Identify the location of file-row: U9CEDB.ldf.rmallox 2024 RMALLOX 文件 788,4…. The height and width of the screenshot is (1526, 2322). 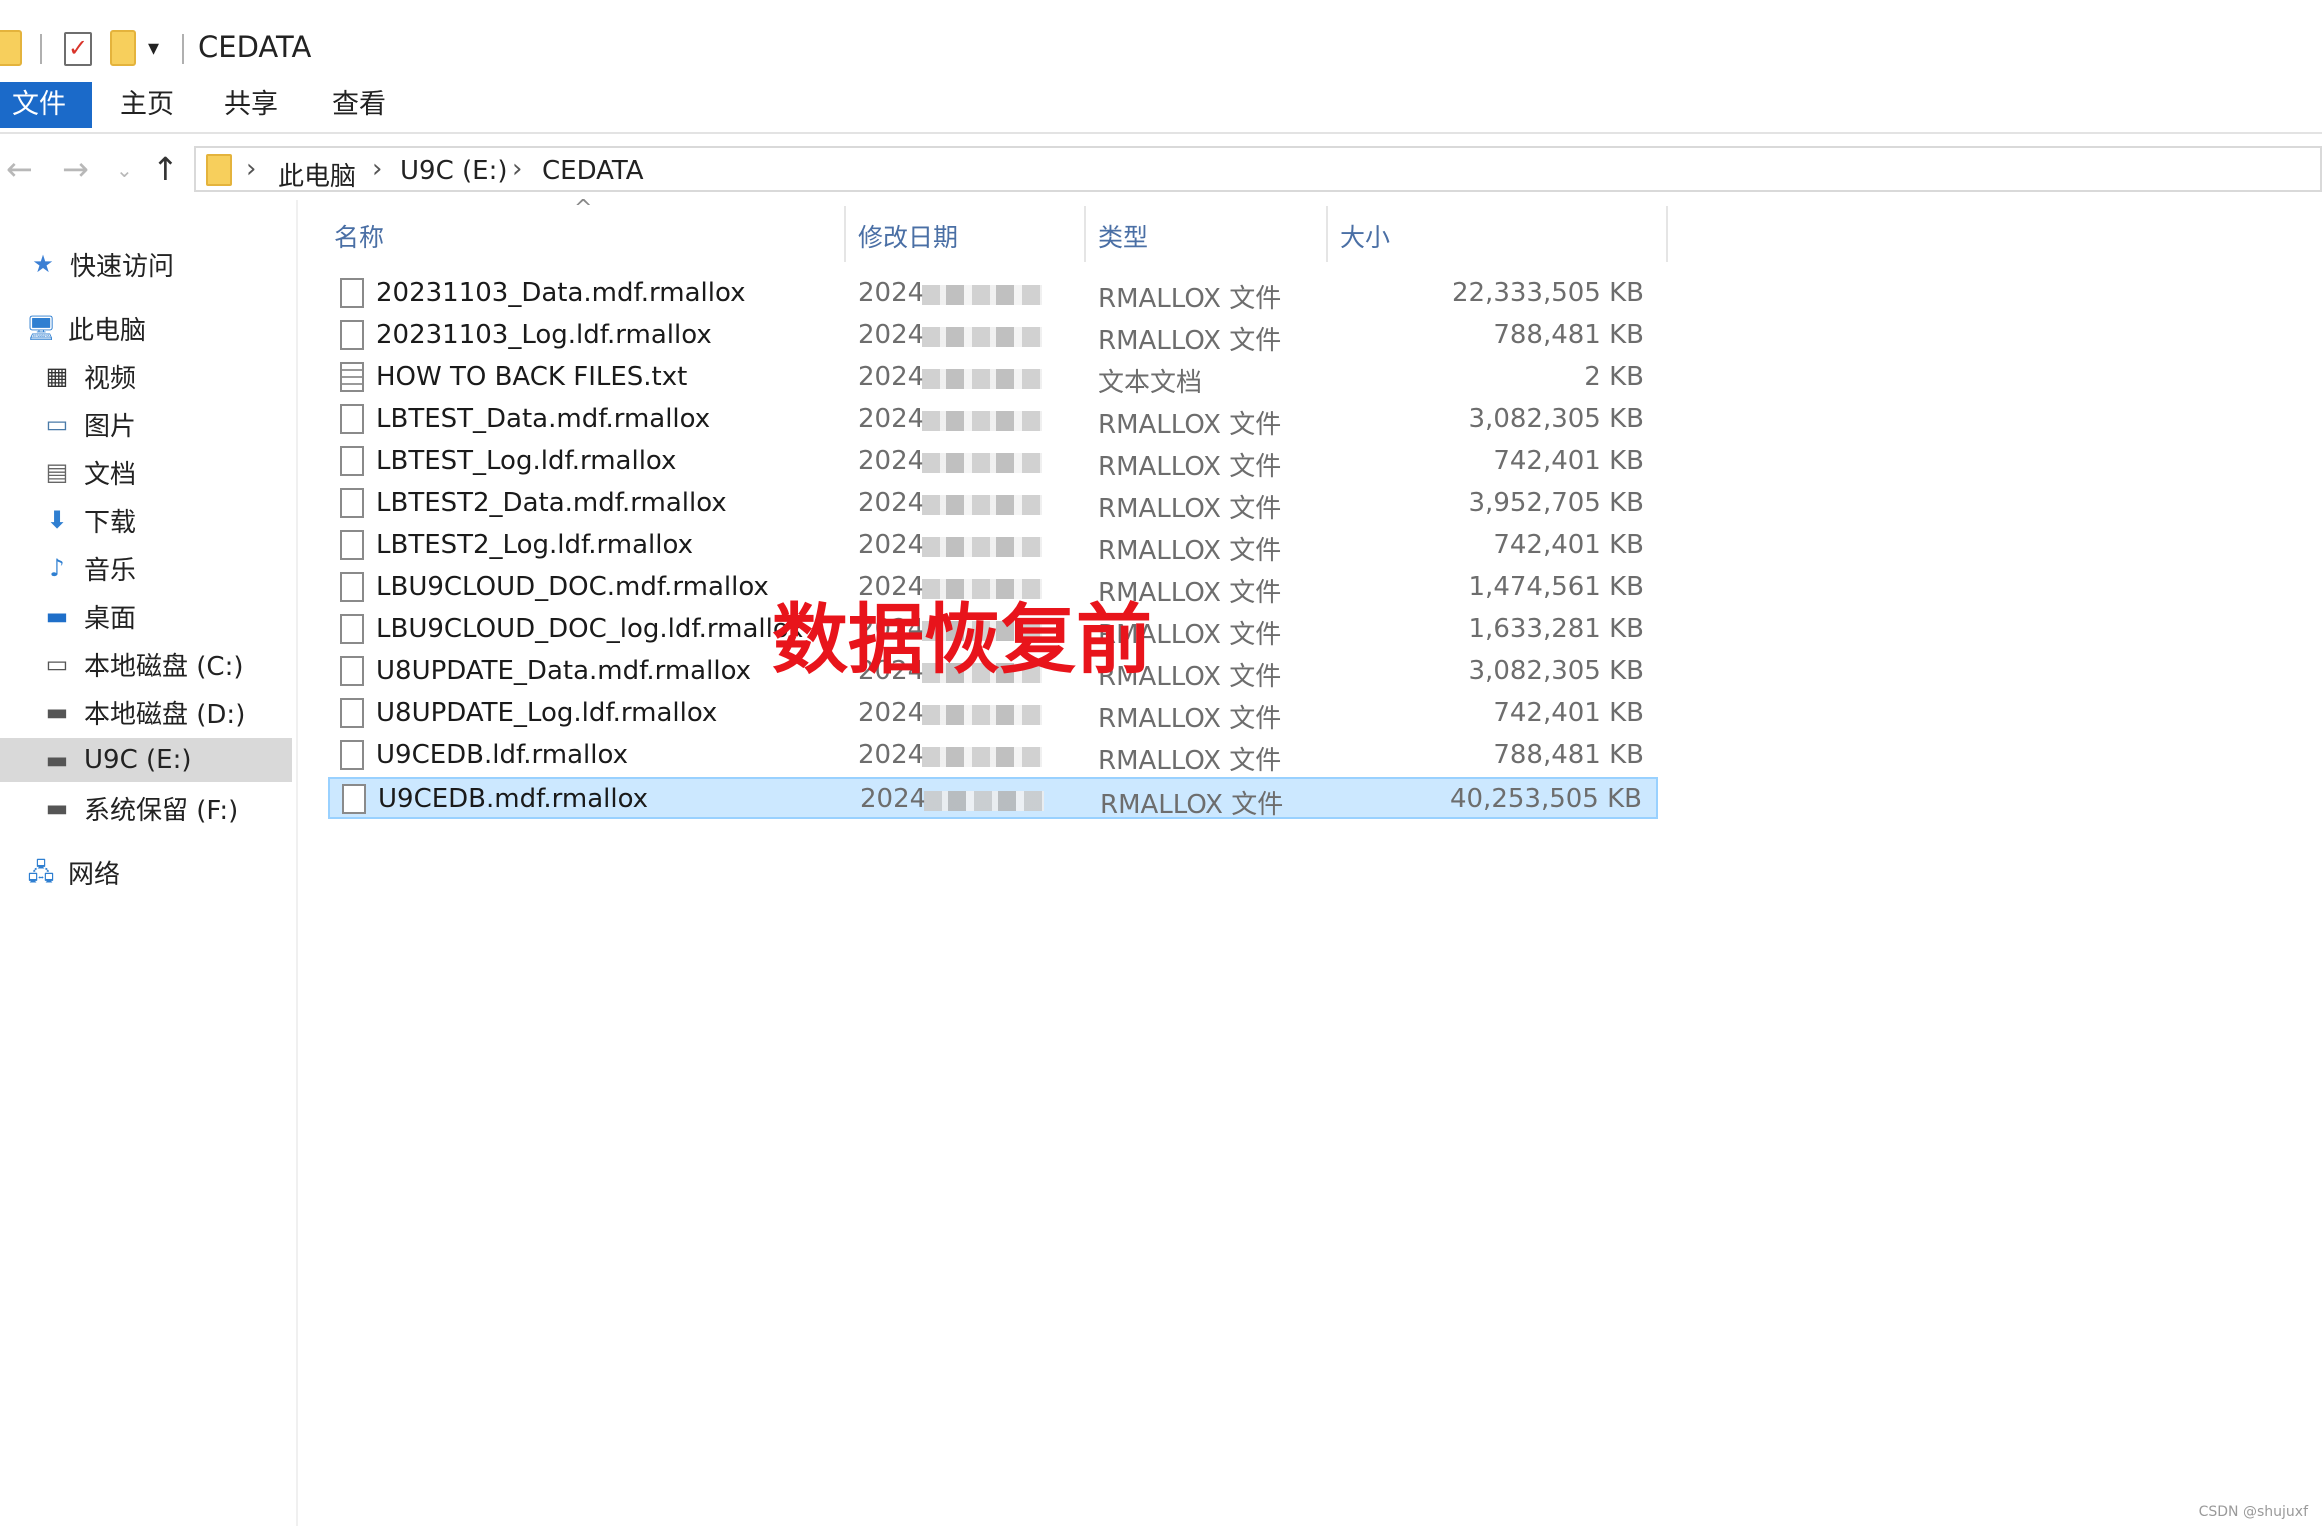
(993, 756).